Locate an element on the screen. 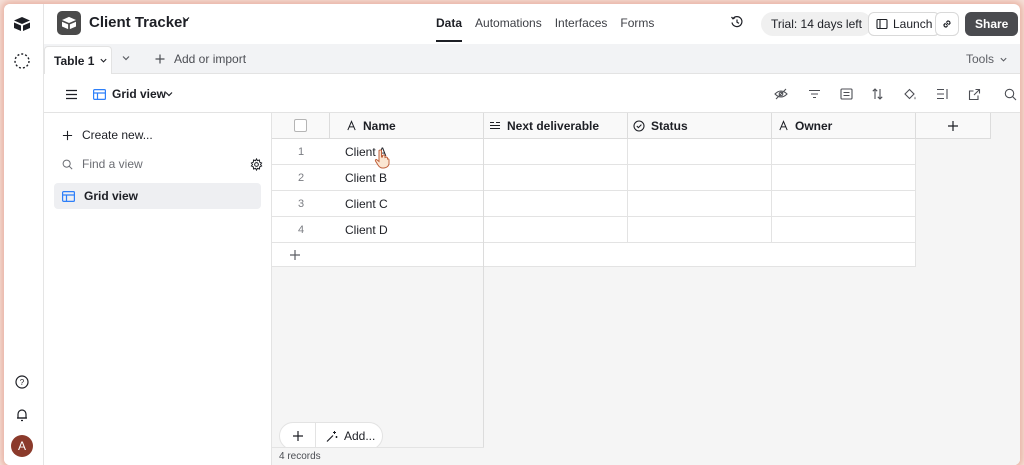 The width and height of the screenshot is (1024, 465). column-header-next-deliverable: Next deliverable is located at coordinates (556, 126).